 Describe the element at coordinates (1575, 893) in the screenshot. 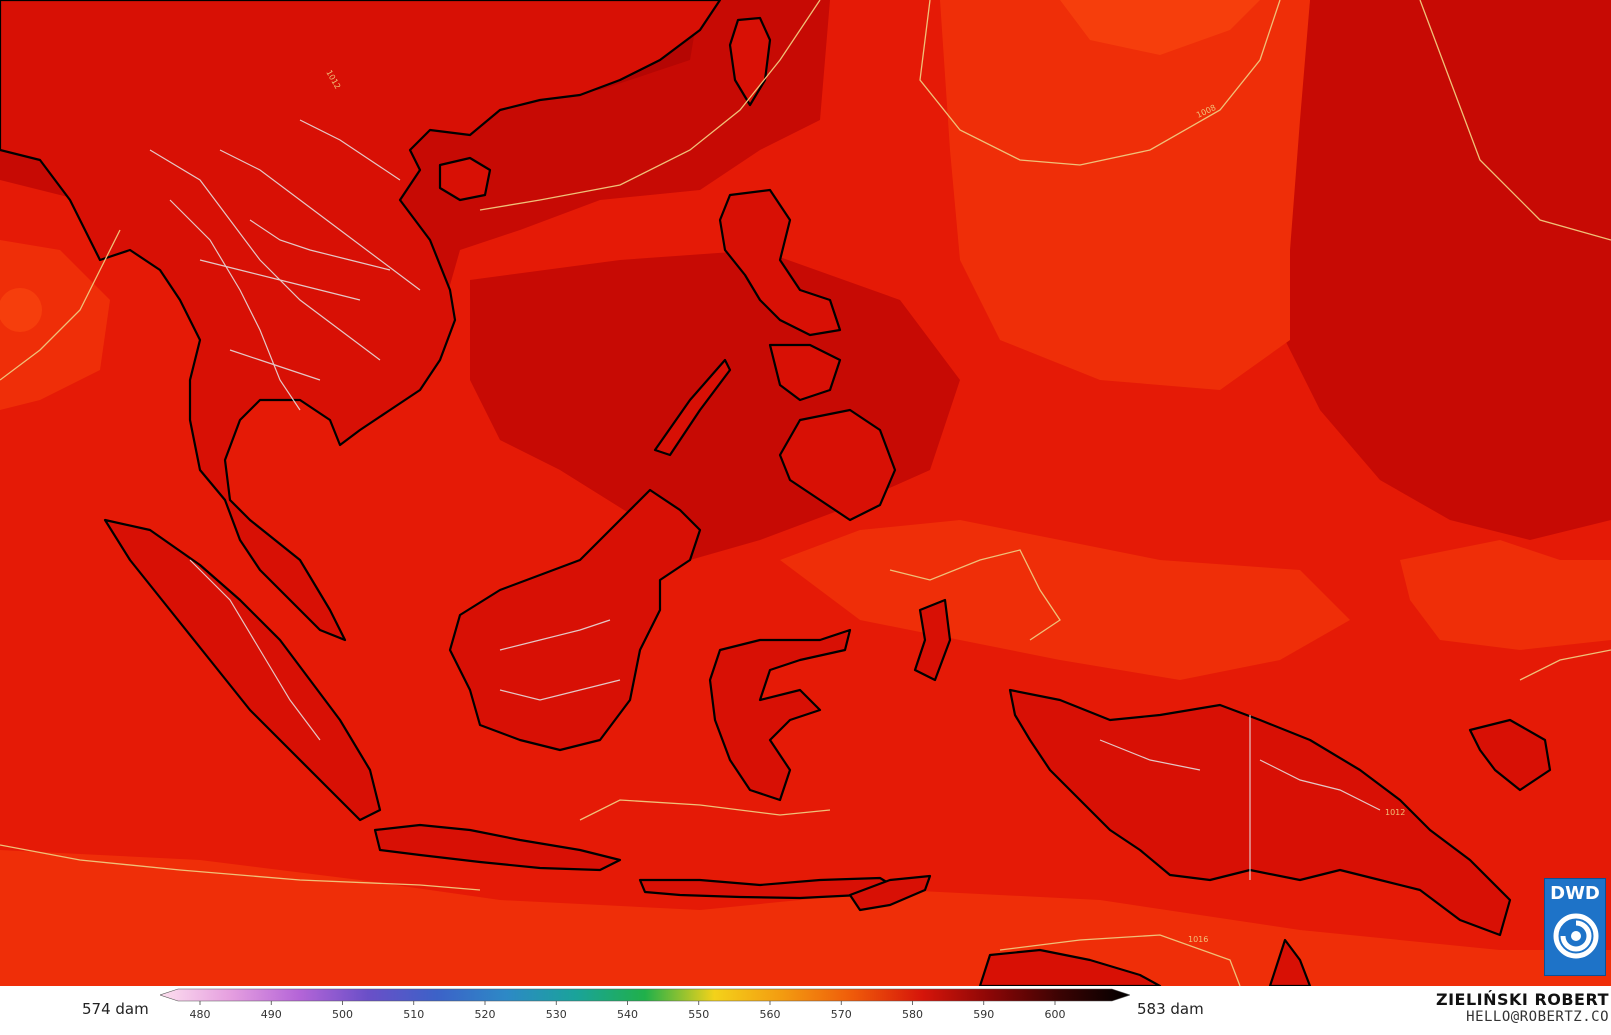

I see `logo-text: DWD` at that location.